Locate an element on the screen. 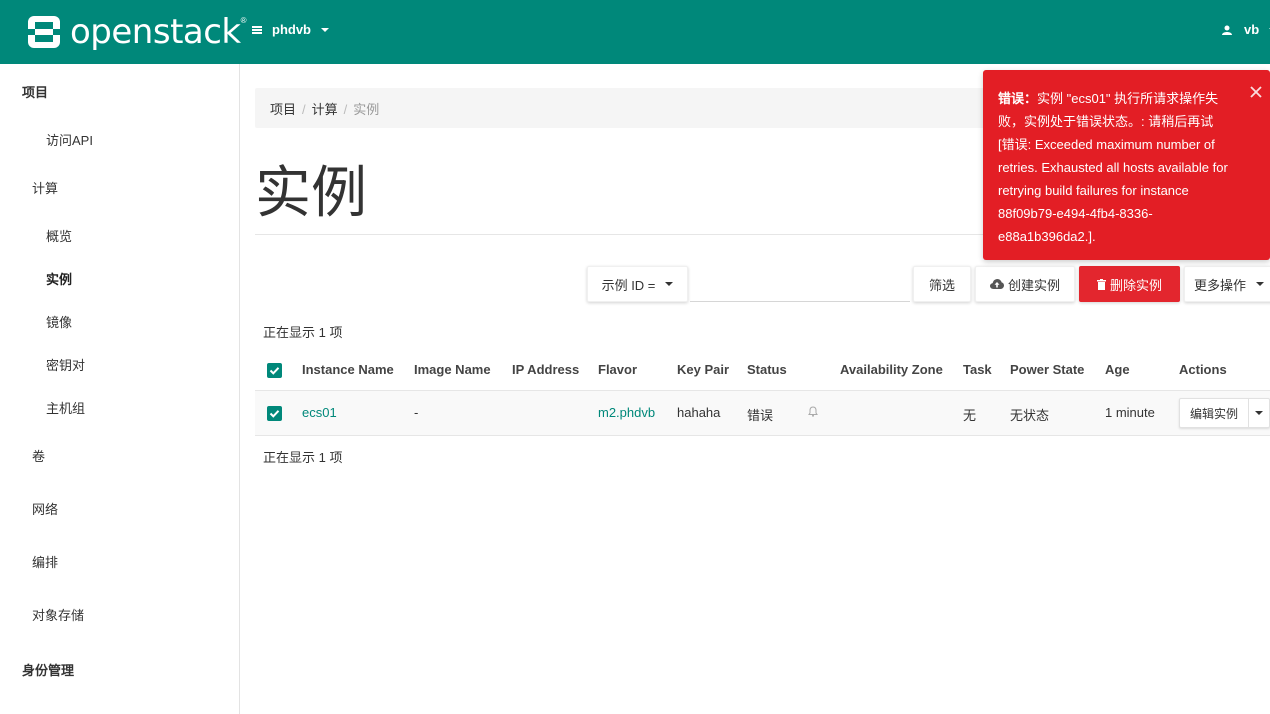  column-header-key-pair: Key Pair is located at coordinates (703, 369).